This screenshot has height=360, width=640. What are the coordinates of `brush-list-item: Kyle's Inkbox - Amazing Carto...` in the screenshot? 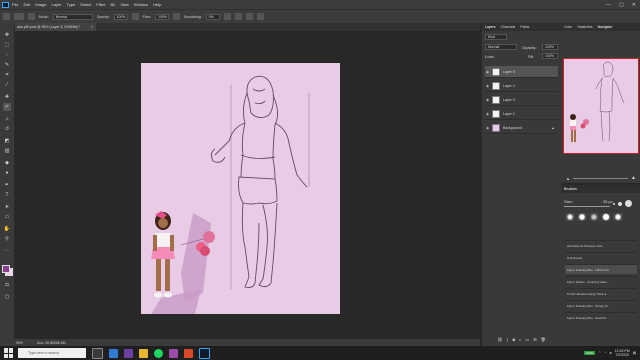 It's located at (601, 281).